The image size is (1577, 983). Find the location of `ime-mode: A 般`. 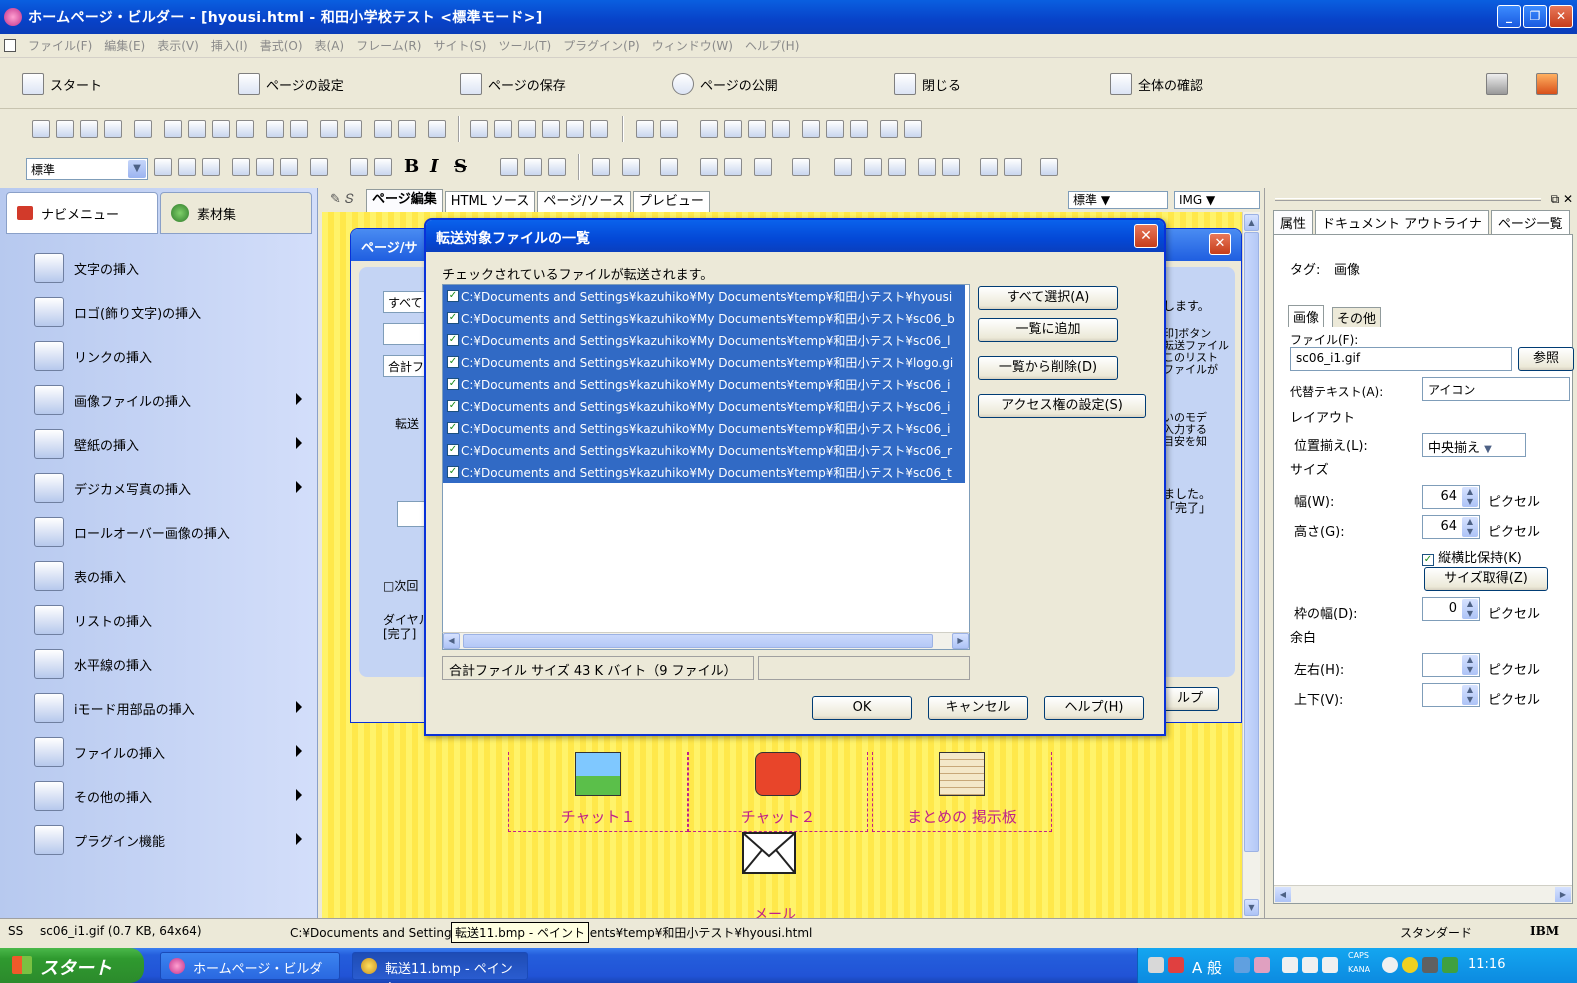

ime-mode: A 般 is located at coordinates (1207, 967).